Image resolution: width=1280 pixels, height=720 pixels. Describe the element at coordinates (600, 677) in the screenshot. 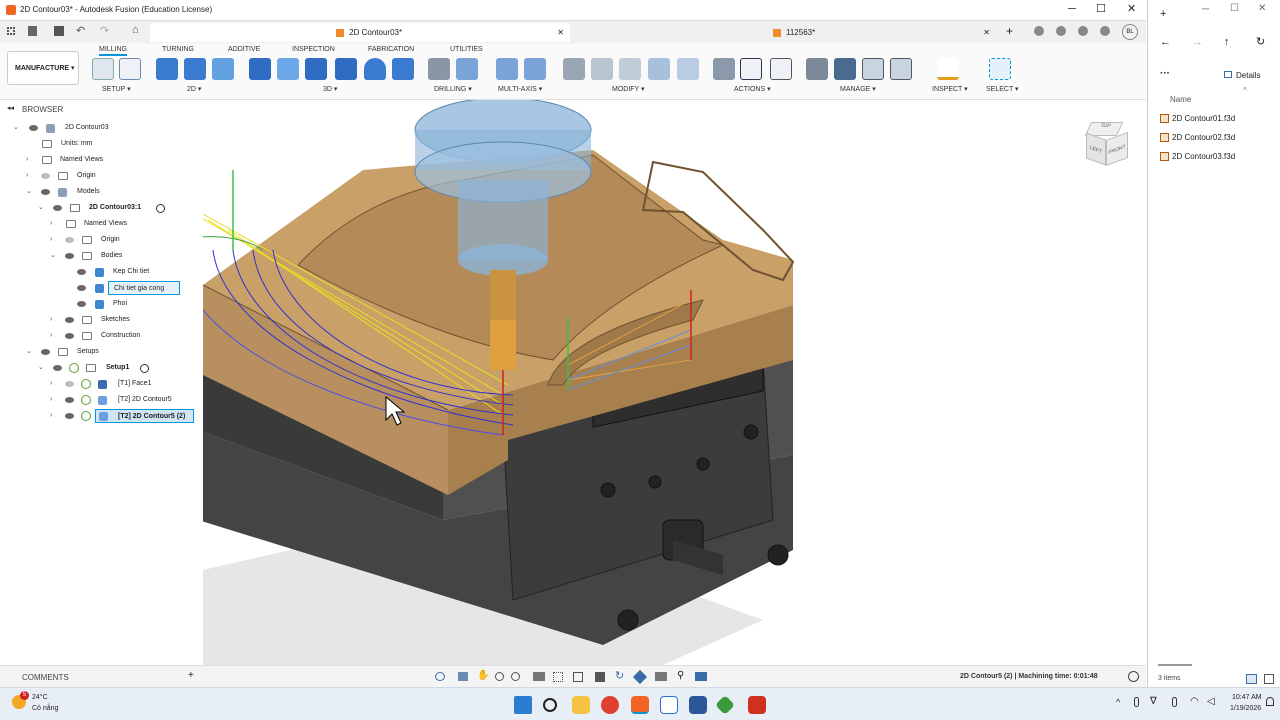

I see `toolpath-display-icon` at that location.